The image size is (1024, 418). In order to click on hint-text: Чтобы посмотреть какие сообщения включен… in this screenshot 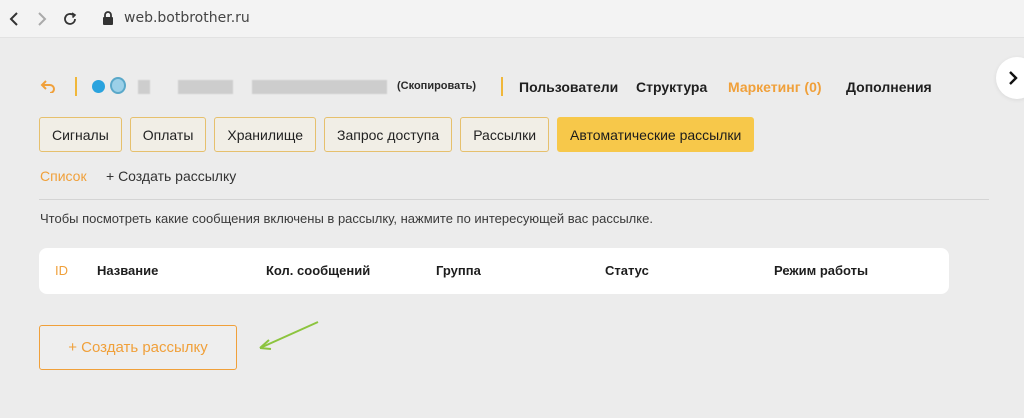, I will do `click(346, 218)`.